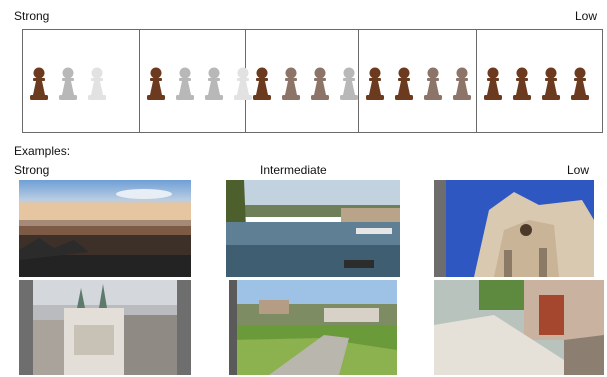 The image size is (607, 377). Describe the element at coordinates (514, 228) in the screenshot. I see `photo-low-baroque-church` at that location.